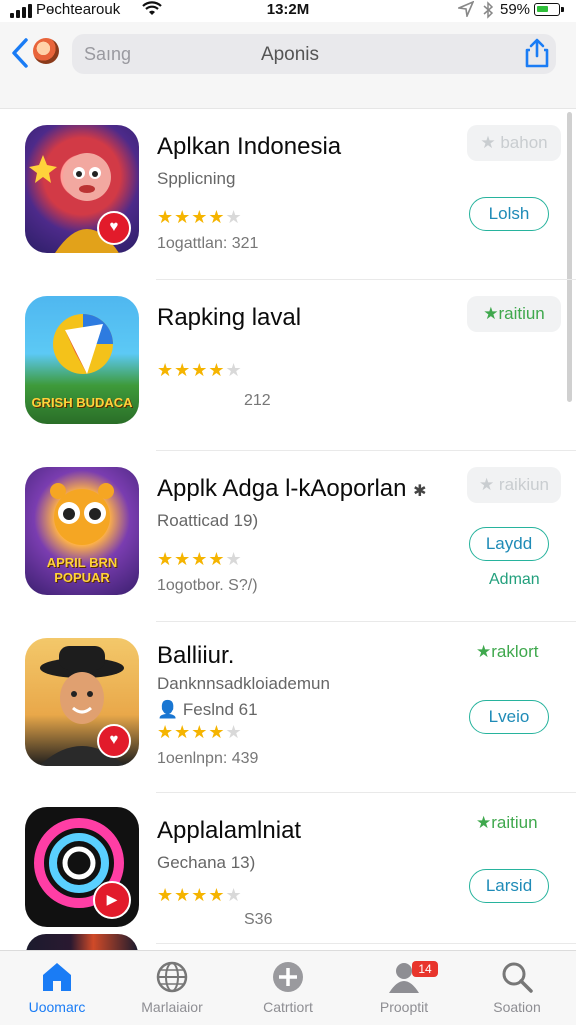 Image resolution: width=576 pixels, height=1025 pixels. I want to click on app-meta: 212, so click(257, 400).